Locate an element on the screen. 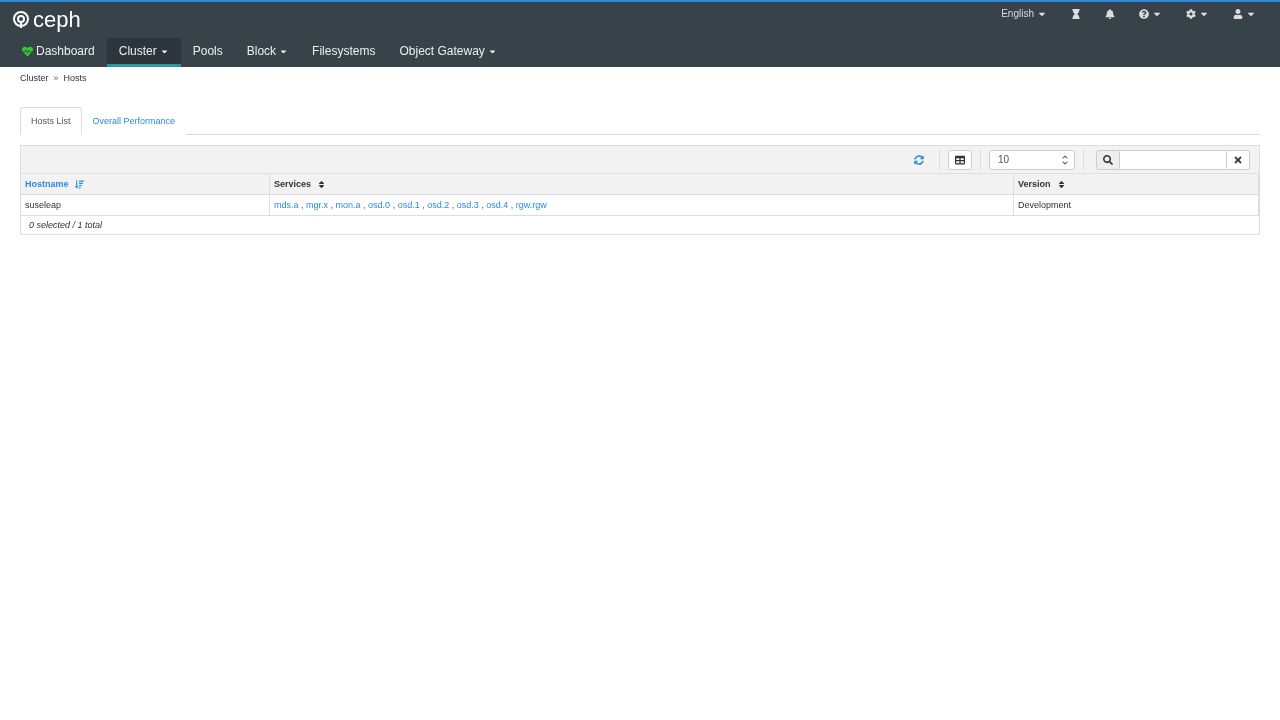 Image resolution: width=1280 pixels, height=720 pixels. brand-name: ceph is located at coordinates (57, 20).